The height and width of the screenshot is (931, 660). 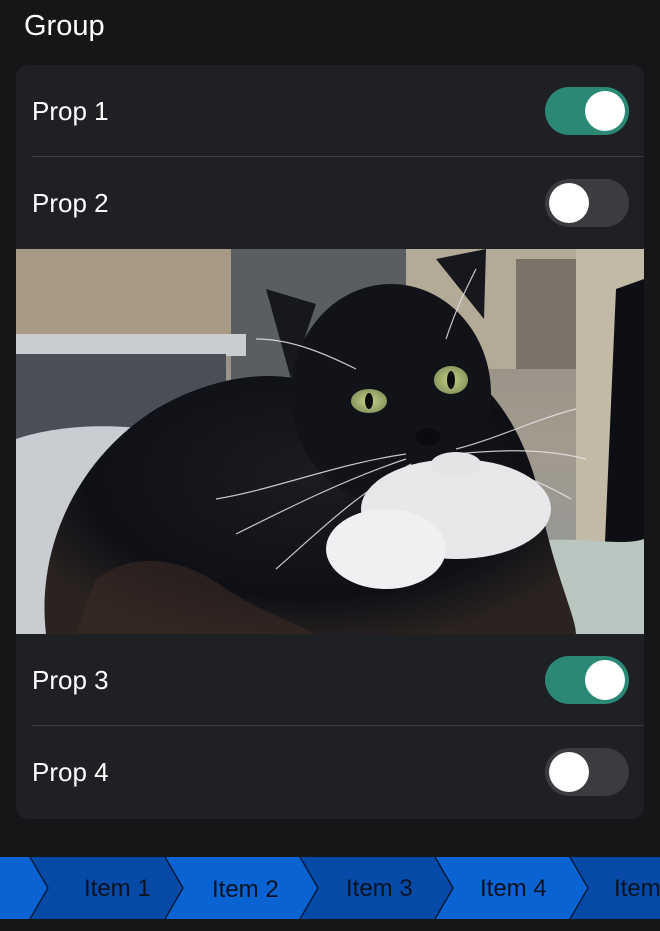 I want to click on prop-2-toggle, so click(x=587, y=203).